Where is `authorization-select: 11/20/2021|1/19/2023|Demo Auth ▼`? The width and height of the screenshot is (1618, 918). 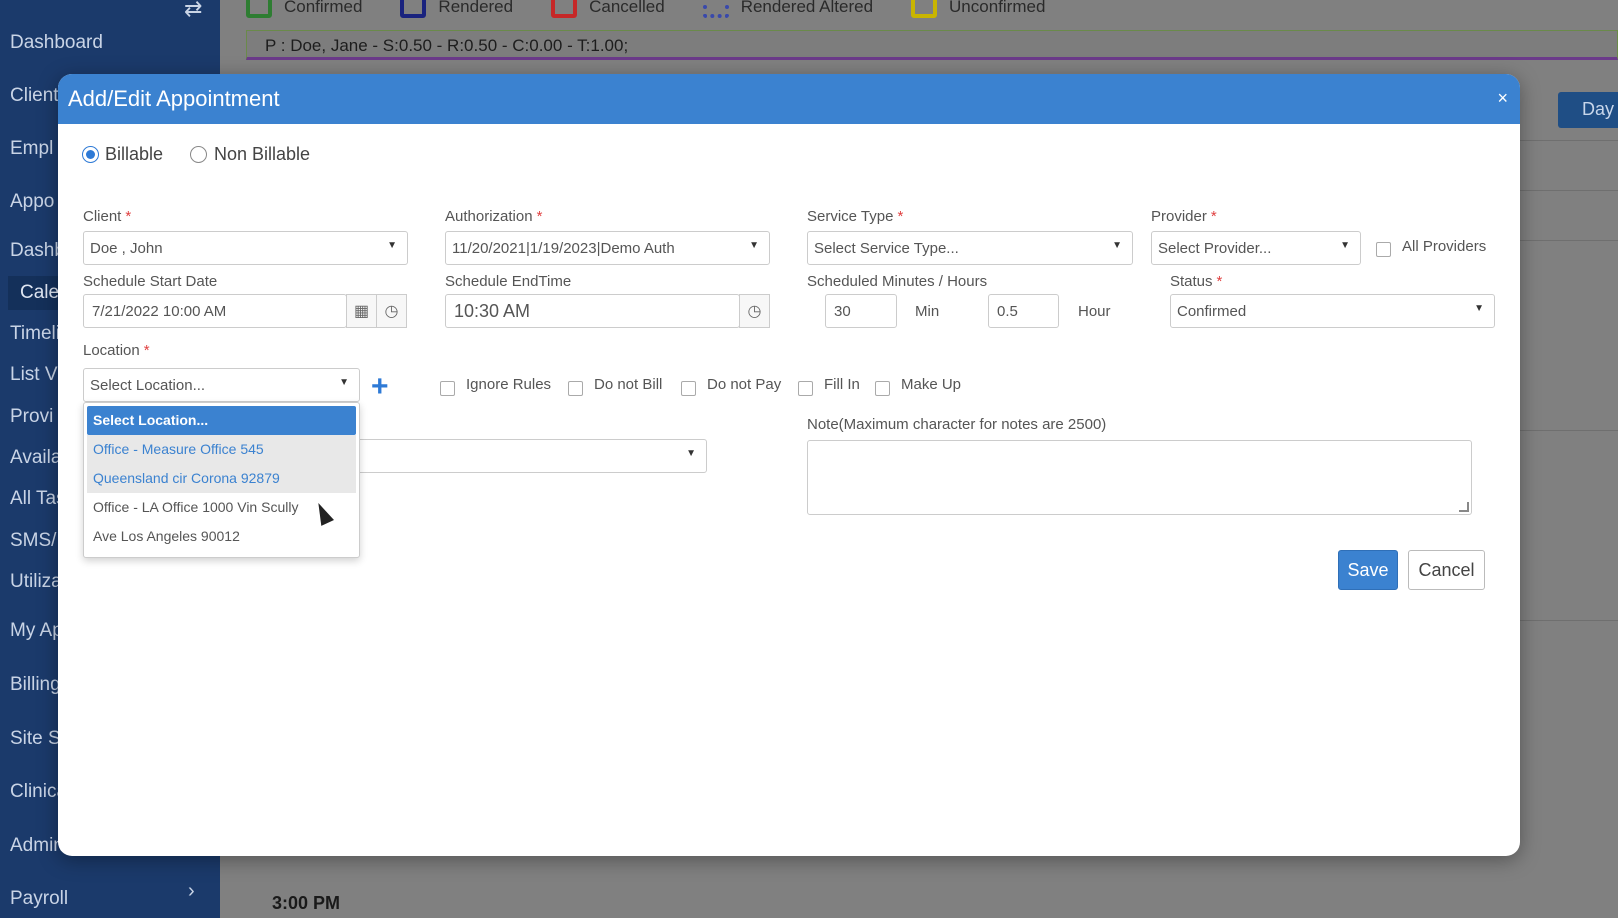
authorization-select: 11/20/2021|1/19/2023|Demo Auth ▼ is located at coordinates (607, 248).